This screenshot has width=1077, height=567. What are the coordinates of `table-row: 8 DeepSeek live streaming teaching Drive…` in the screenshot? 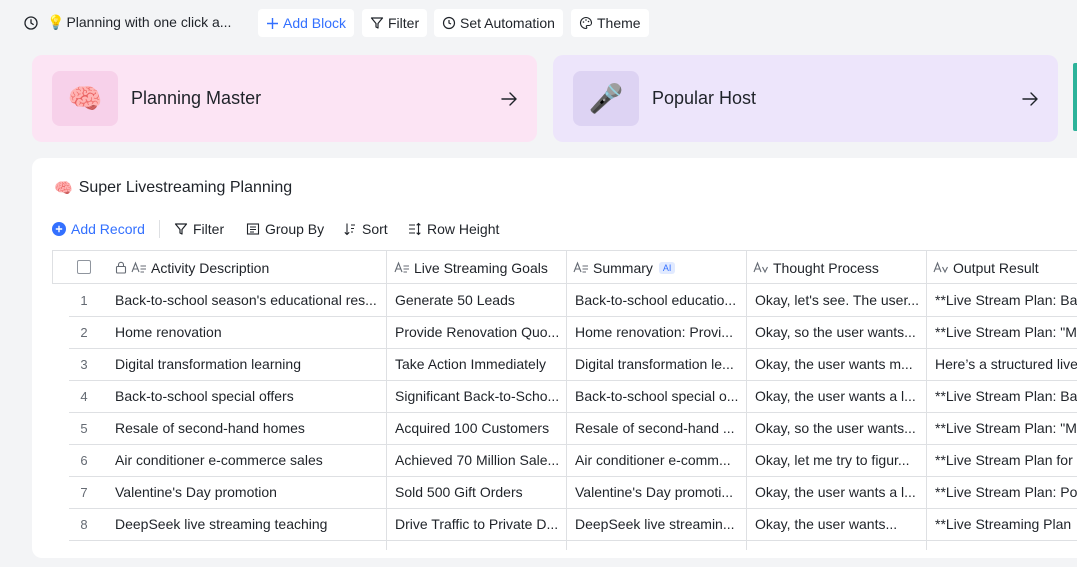 It's located at (573, 525).